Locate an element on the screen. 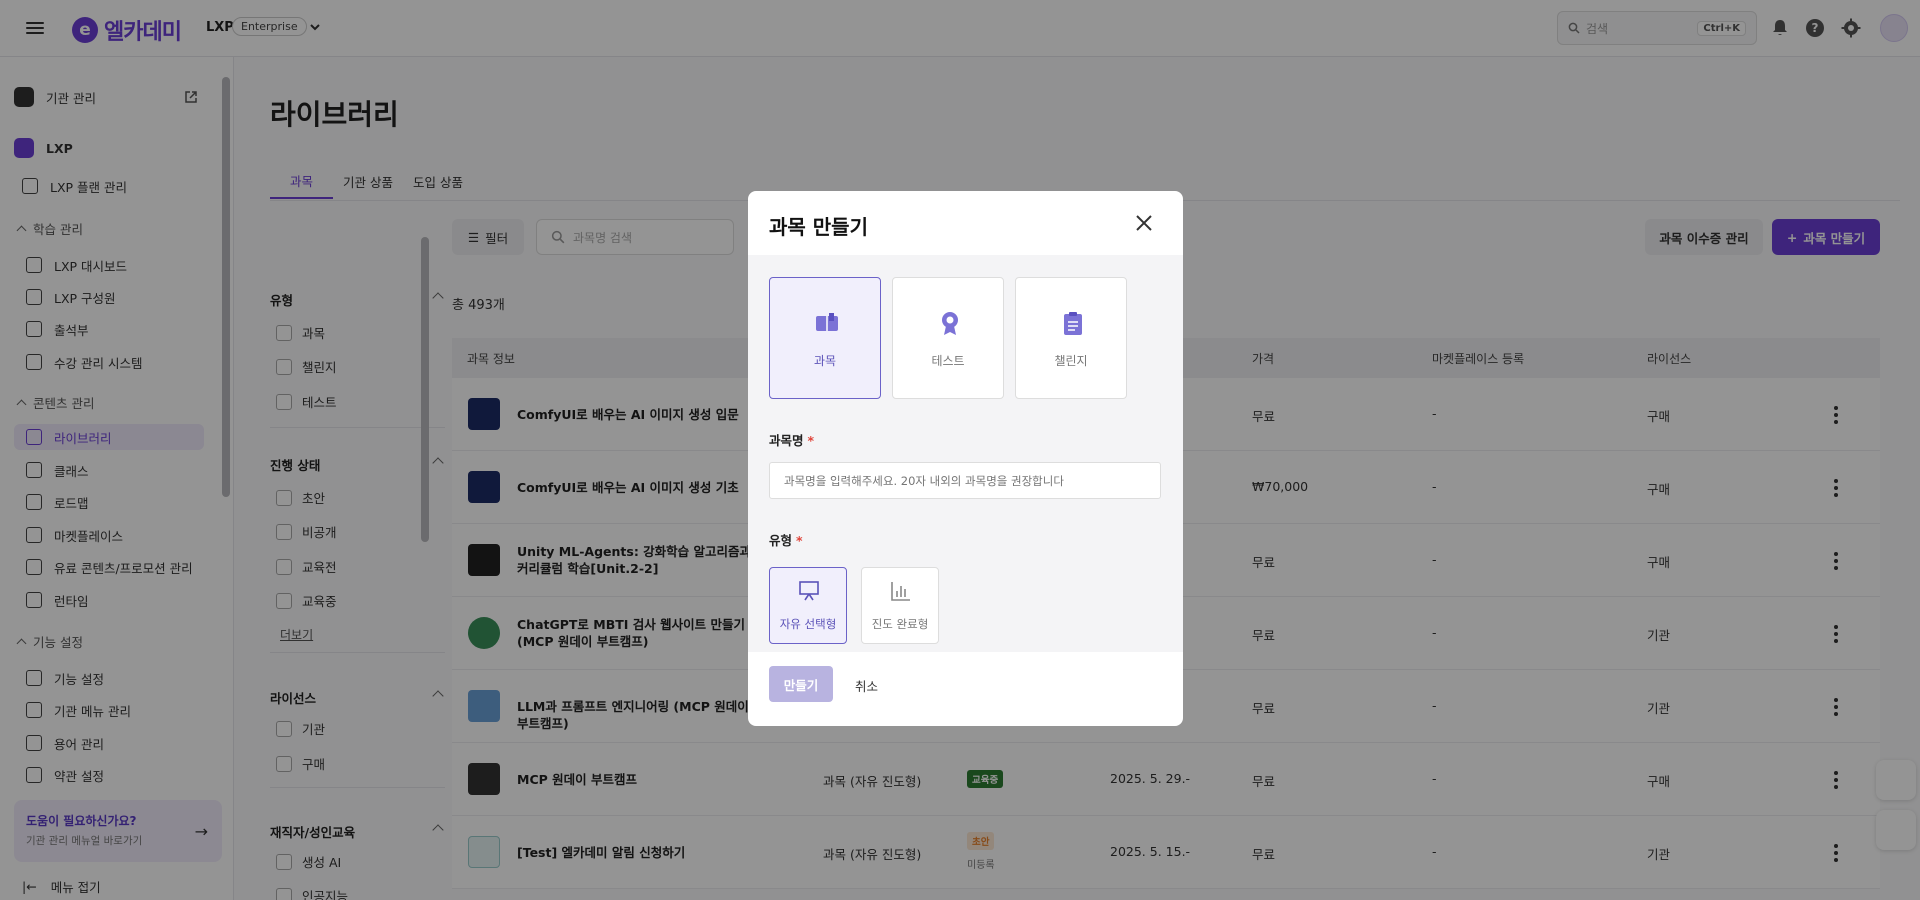 The width and height of the screenshot is (1920, 900). modal-body: 과목 테스트 챌린지 과목명* 유형* 자유 선택형 진도 완료형 is located at coordinates (965, 453).